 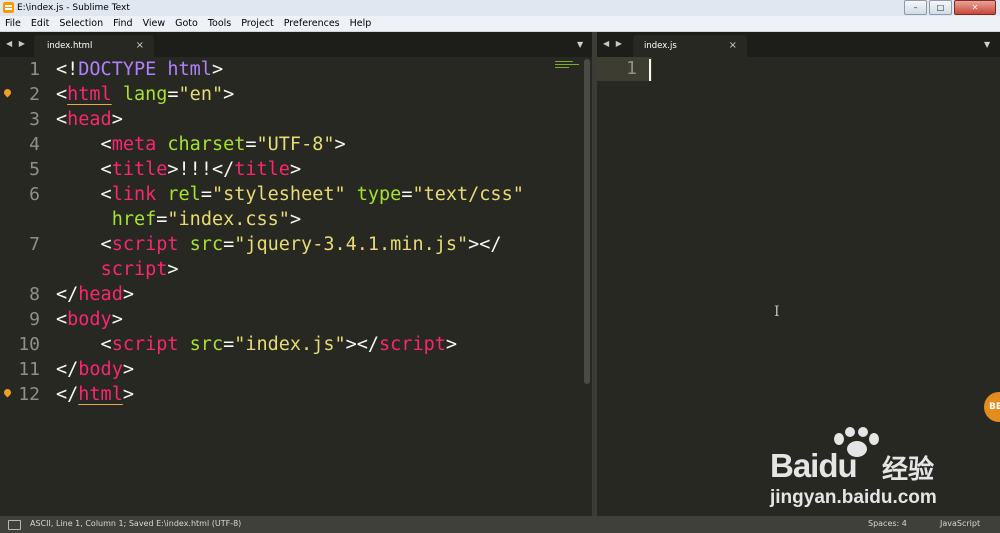 I want to click on code-line: <html lang="en">, so click(x=145, y=94).